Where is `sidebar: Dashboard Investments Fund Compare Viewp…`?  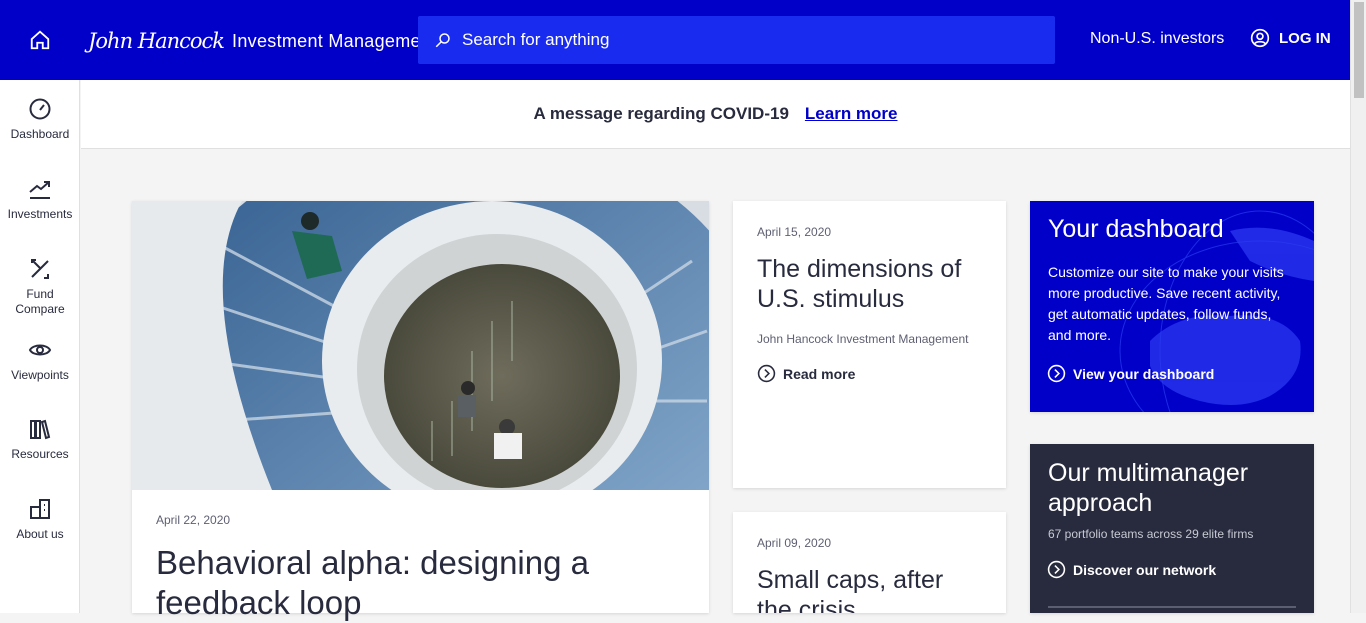 sidebar: Dashboard Investments Fund Compare Viewp… is located at coordinates (40, 346).